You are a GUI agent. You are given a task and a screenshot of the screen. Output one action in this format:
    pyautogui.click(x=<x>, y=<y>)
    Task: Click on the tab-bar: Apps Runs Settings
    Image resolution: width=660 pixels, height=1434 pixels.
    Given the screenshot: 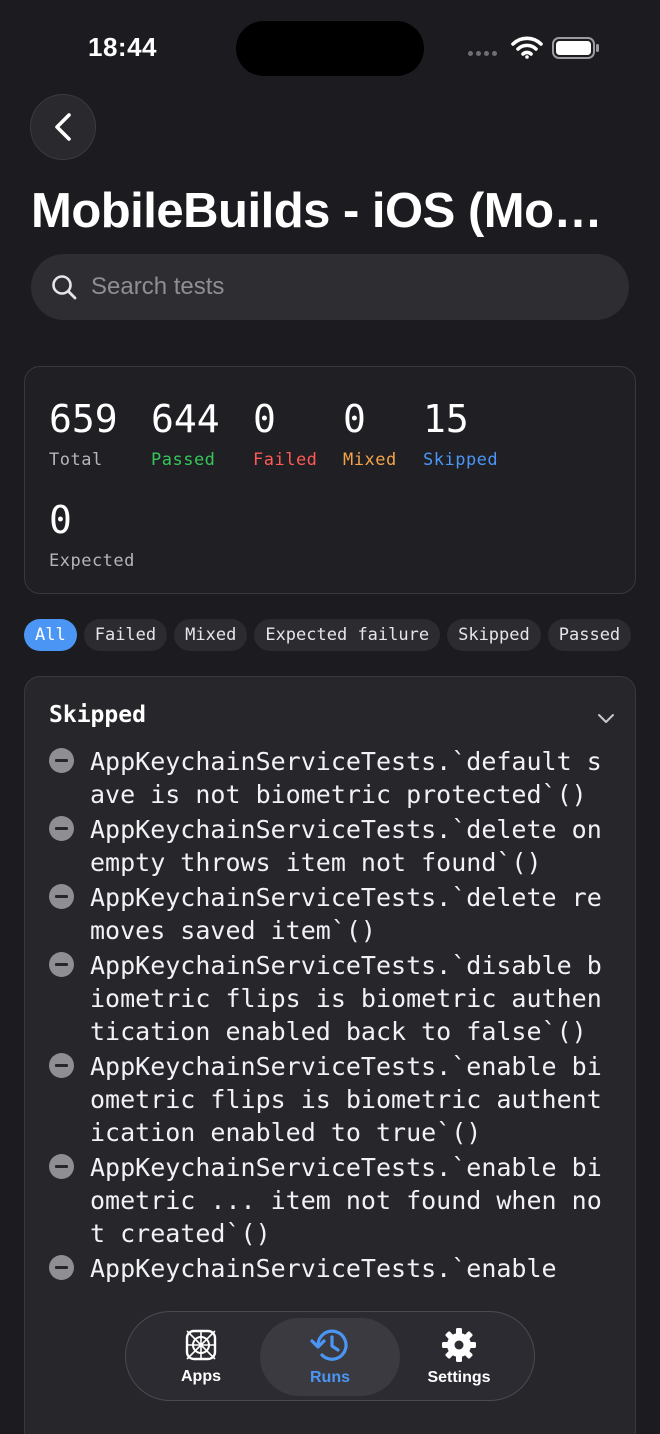 What is the action you would take?
    pyautogui.click(x=330, y=1356)
    